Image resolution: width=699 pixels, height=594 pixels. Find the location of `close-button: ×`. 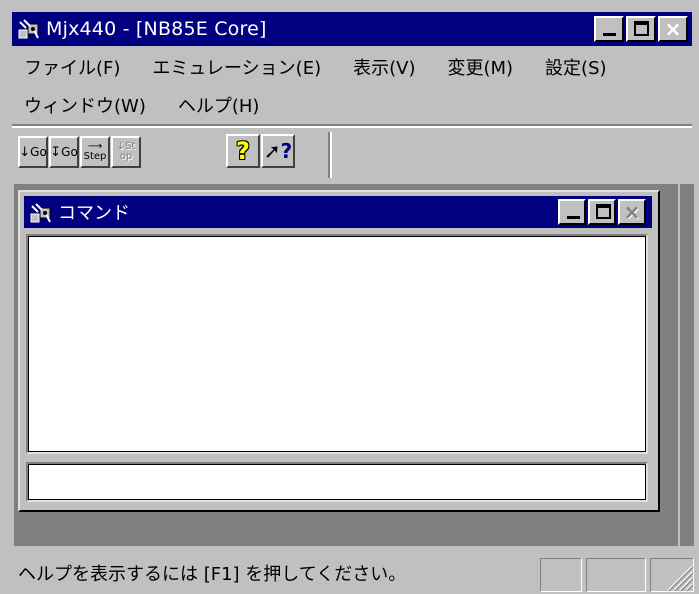

close-button: × is located at coordinates (673, 29).